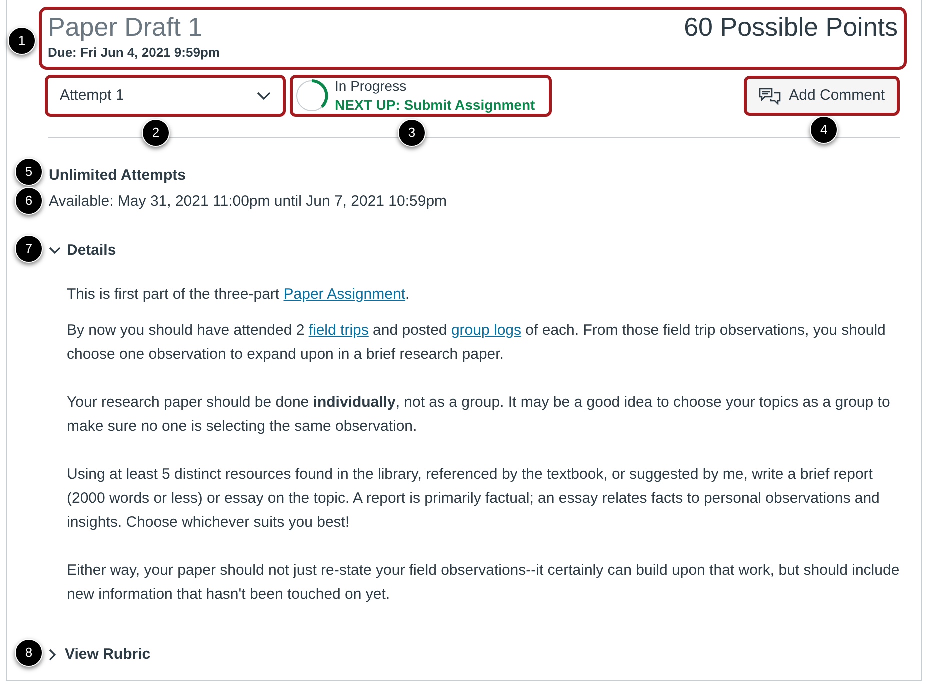 Image resolution: width=930 pixels, height=684 pixels. Describe the element at coordinates (248, 201) in the screenshot. I see `availability-text: Available: May 31, 2021 11:00pm until Jun 7, 2021 10:59pm` at that location.